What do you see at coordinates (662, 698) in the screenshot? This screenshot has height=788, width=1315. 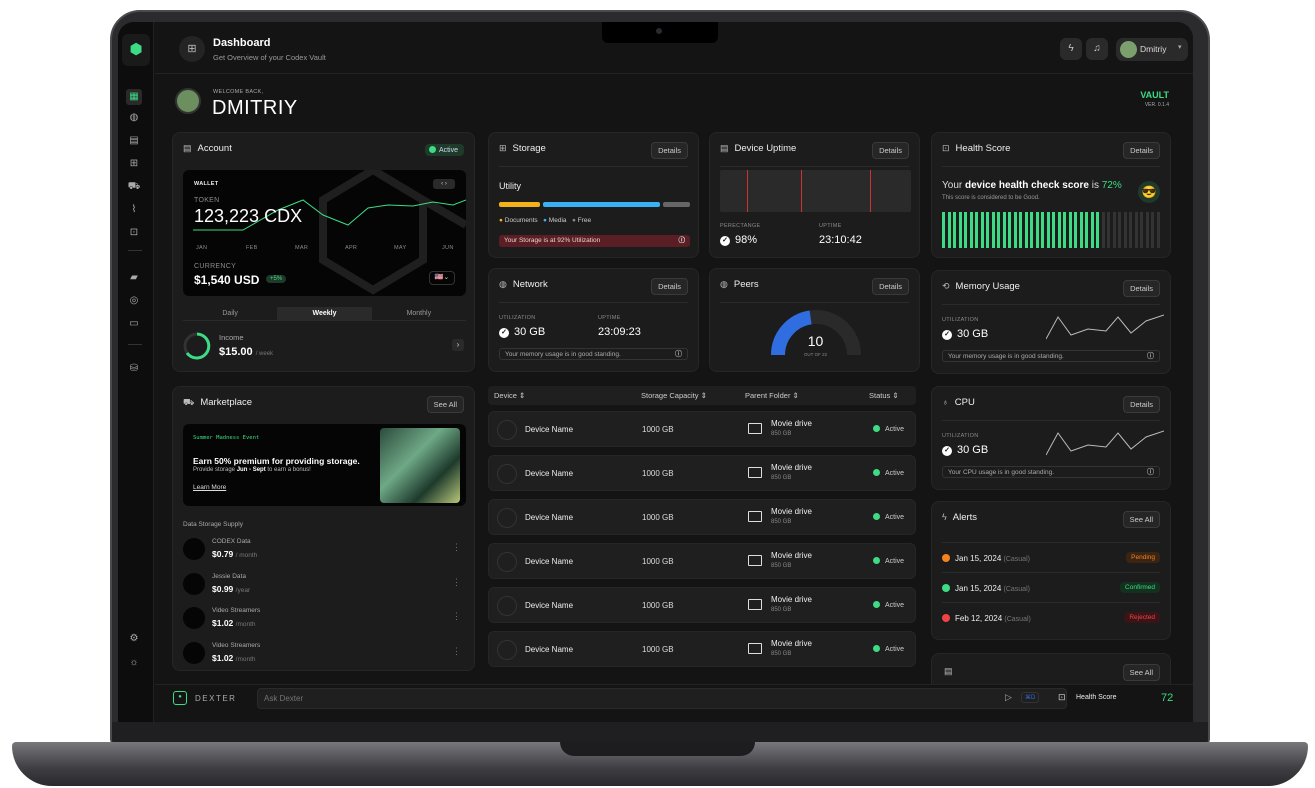 I see `ask-dexter-input` at bounding box center [662, 698].